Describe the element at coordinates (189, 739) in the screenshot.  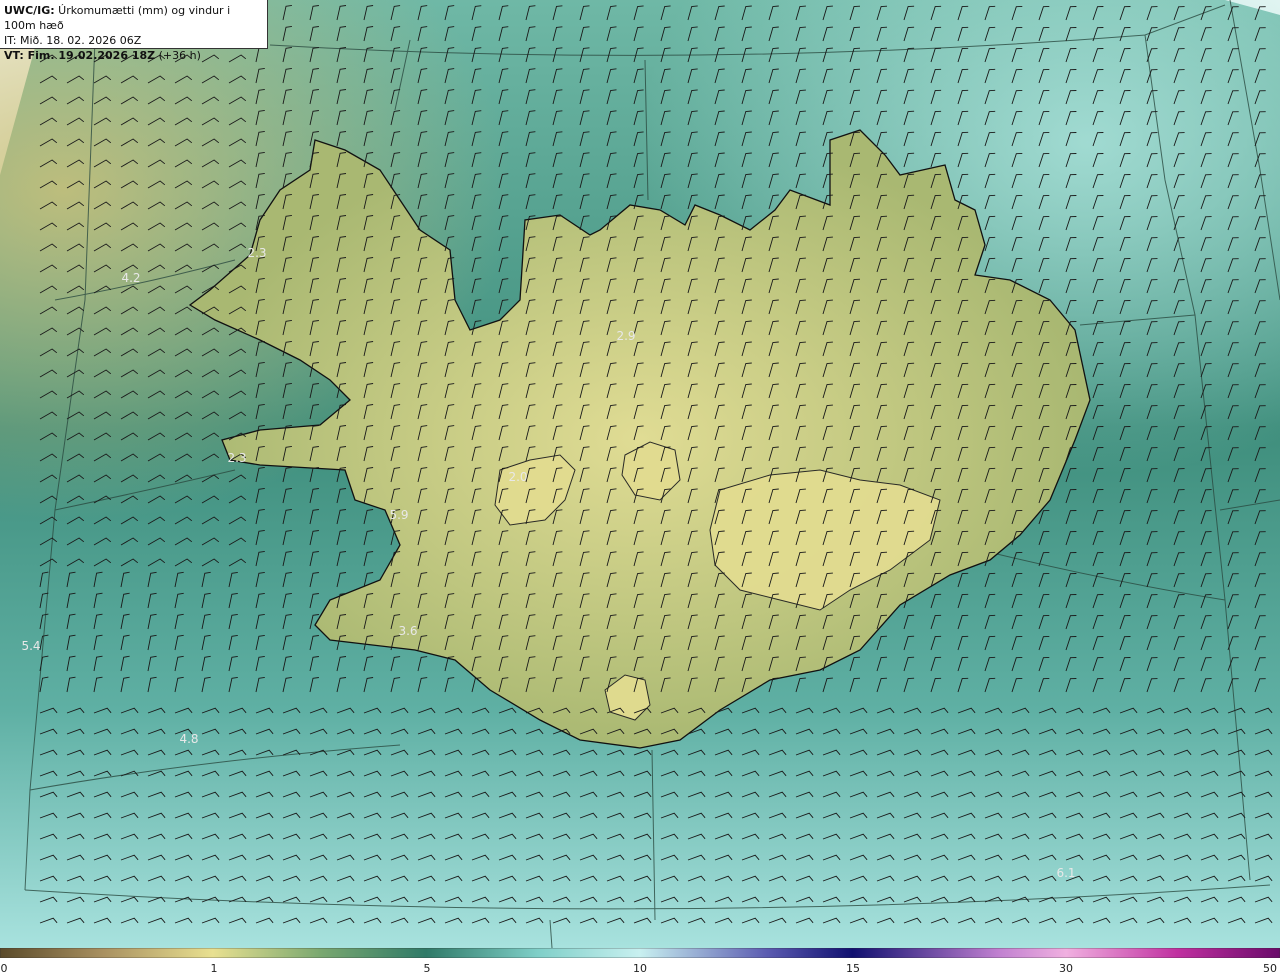
I see `value-label: 4.8` at that location.